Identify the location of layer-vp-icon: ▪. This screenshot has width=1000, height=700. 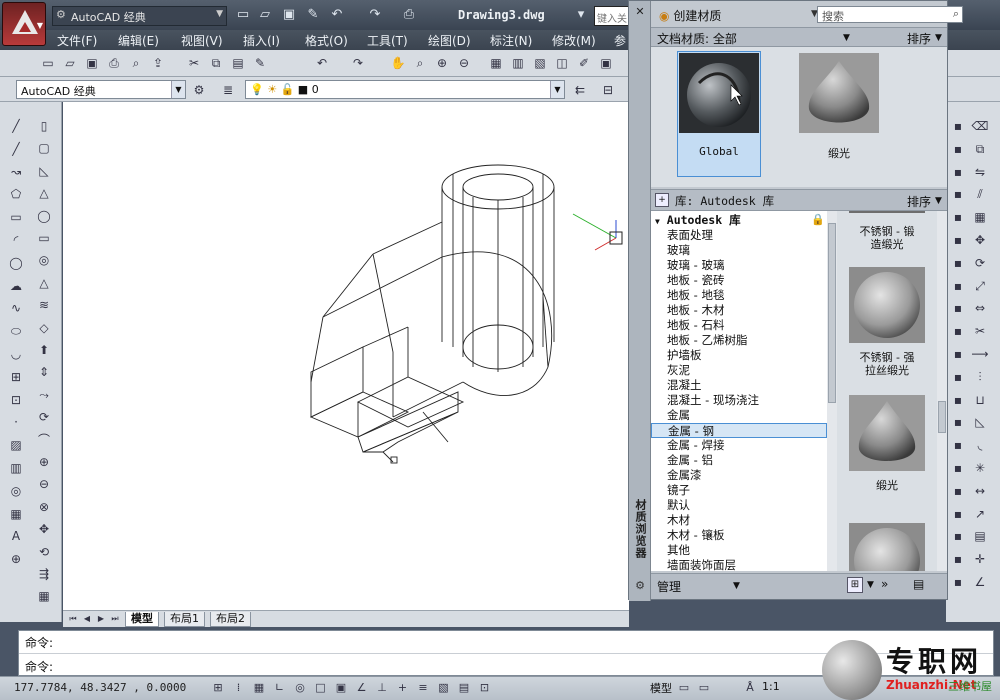
(958, 491).